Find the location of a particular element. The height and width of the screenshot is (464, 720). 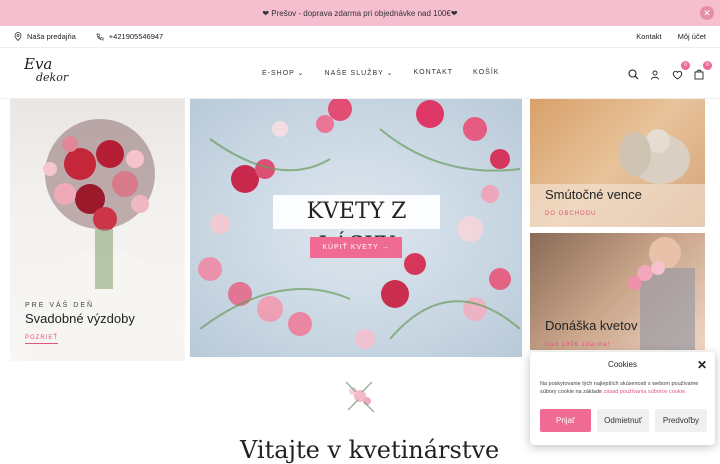

nav-eshop: E-SHOP ⌄ is located at coordinates (283, 73).